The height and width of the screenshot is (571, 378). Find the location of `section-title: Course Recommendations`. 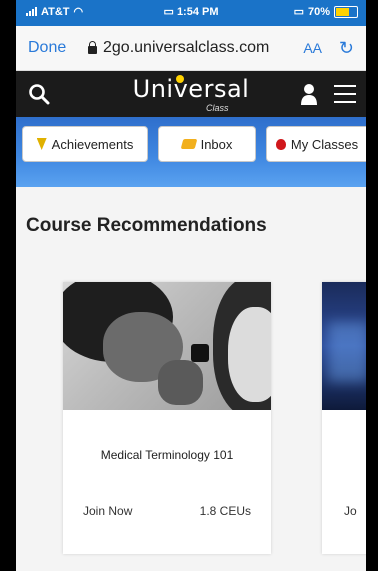

section-title: Course Recommendations is located at coordinates (146, 225).